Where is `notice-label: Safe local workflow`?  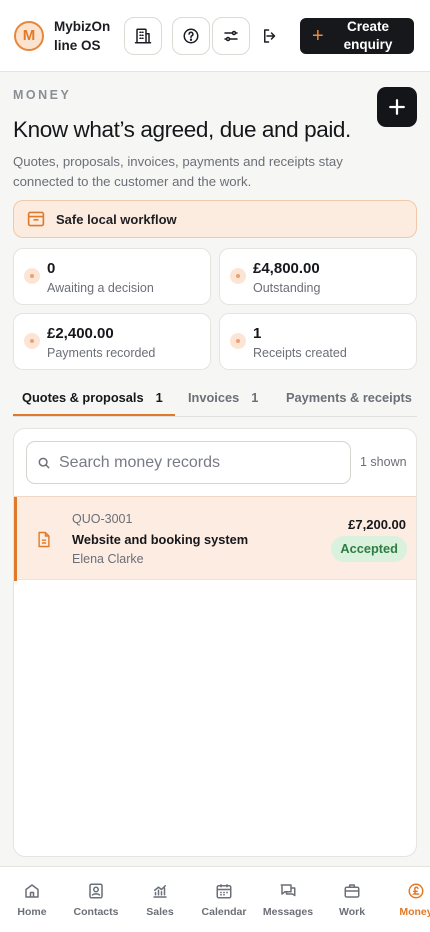 notice-label: Safe local workflow is located at coordinates (116, 219).